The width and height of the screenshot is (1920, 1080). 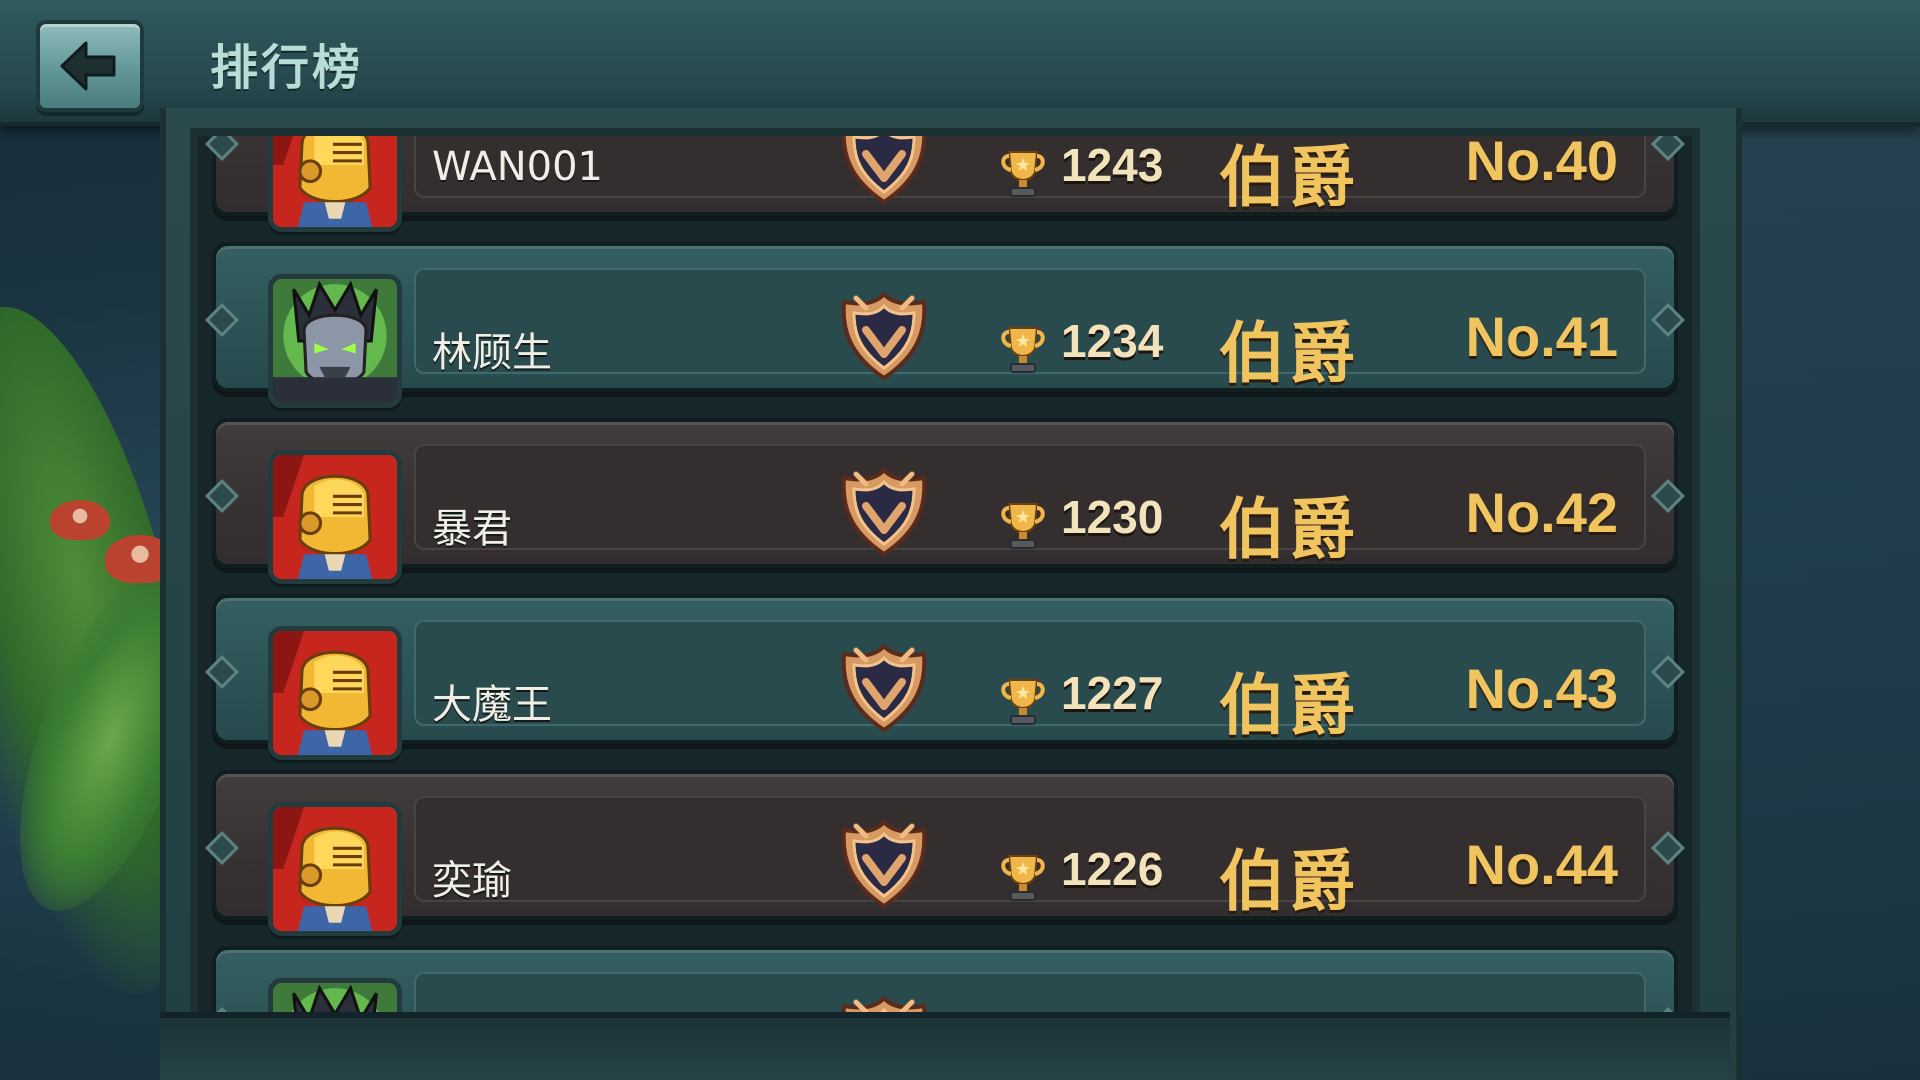 What do you see at coordinates (287, 68) in the screenshot?
I see `page-title: 排行榜` at bounding box center [287, 68].